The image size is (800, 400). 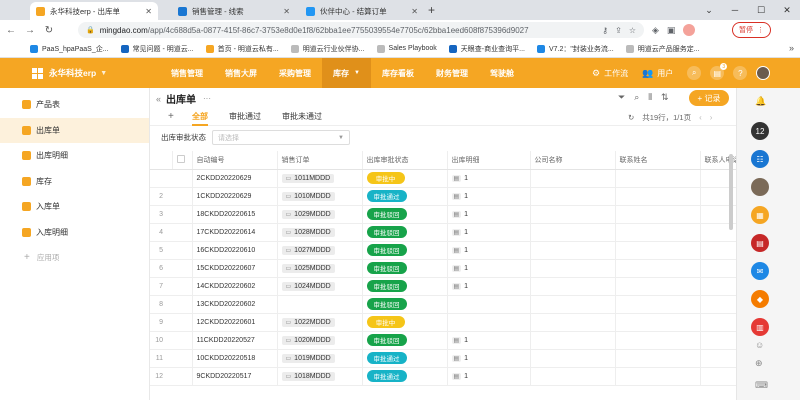 I want to click on app-12-icon: 12, so click(x=760, y=131).